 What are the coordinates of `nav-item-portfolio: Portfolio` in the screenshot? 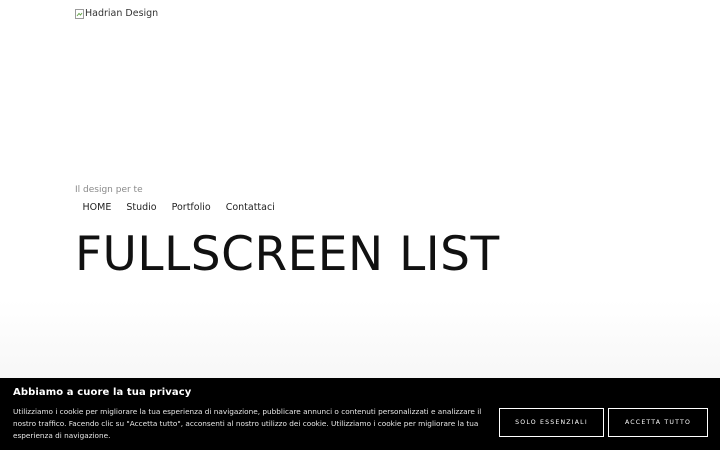 It's located at (191, 207).